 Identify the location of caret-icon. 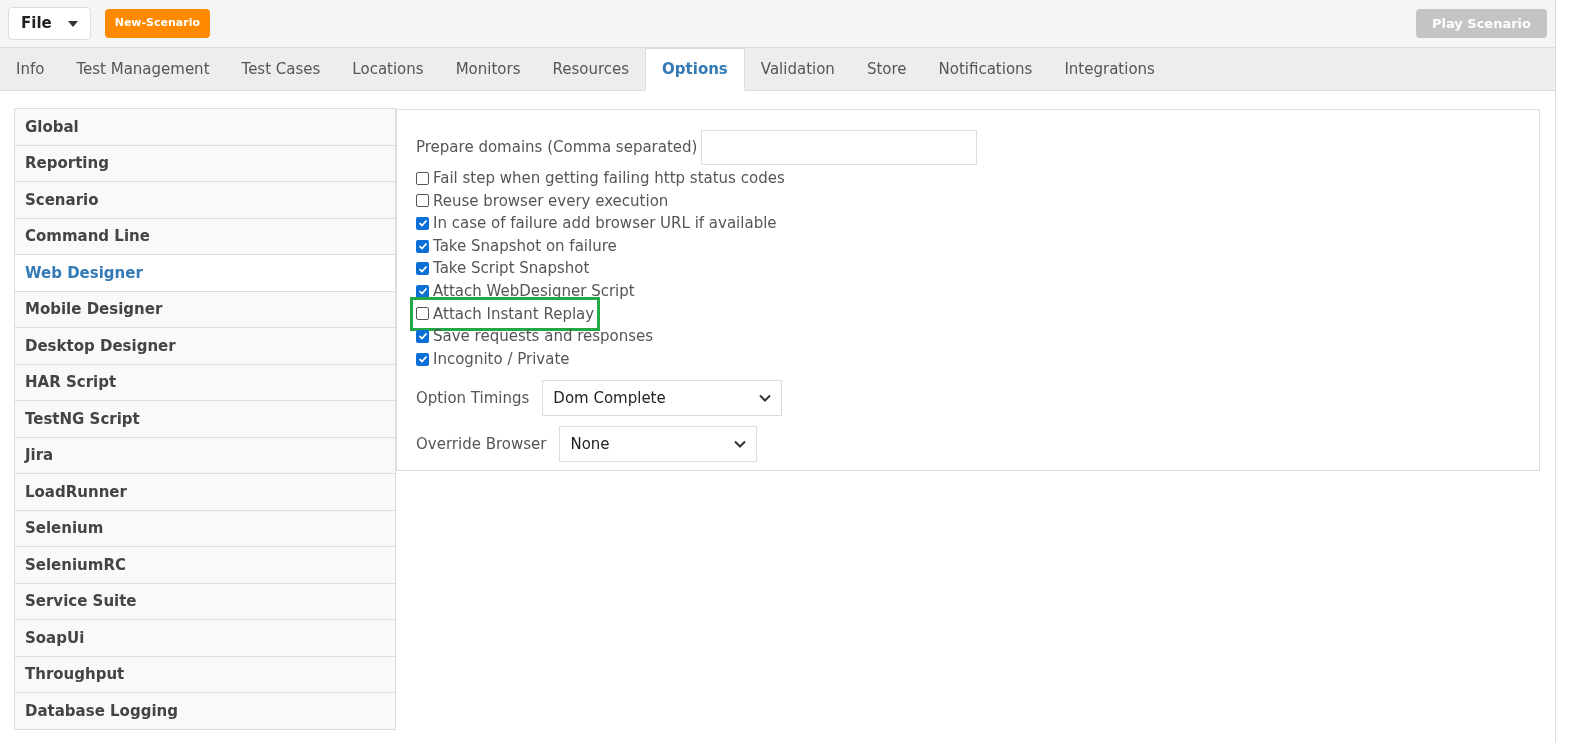
(72, 23).